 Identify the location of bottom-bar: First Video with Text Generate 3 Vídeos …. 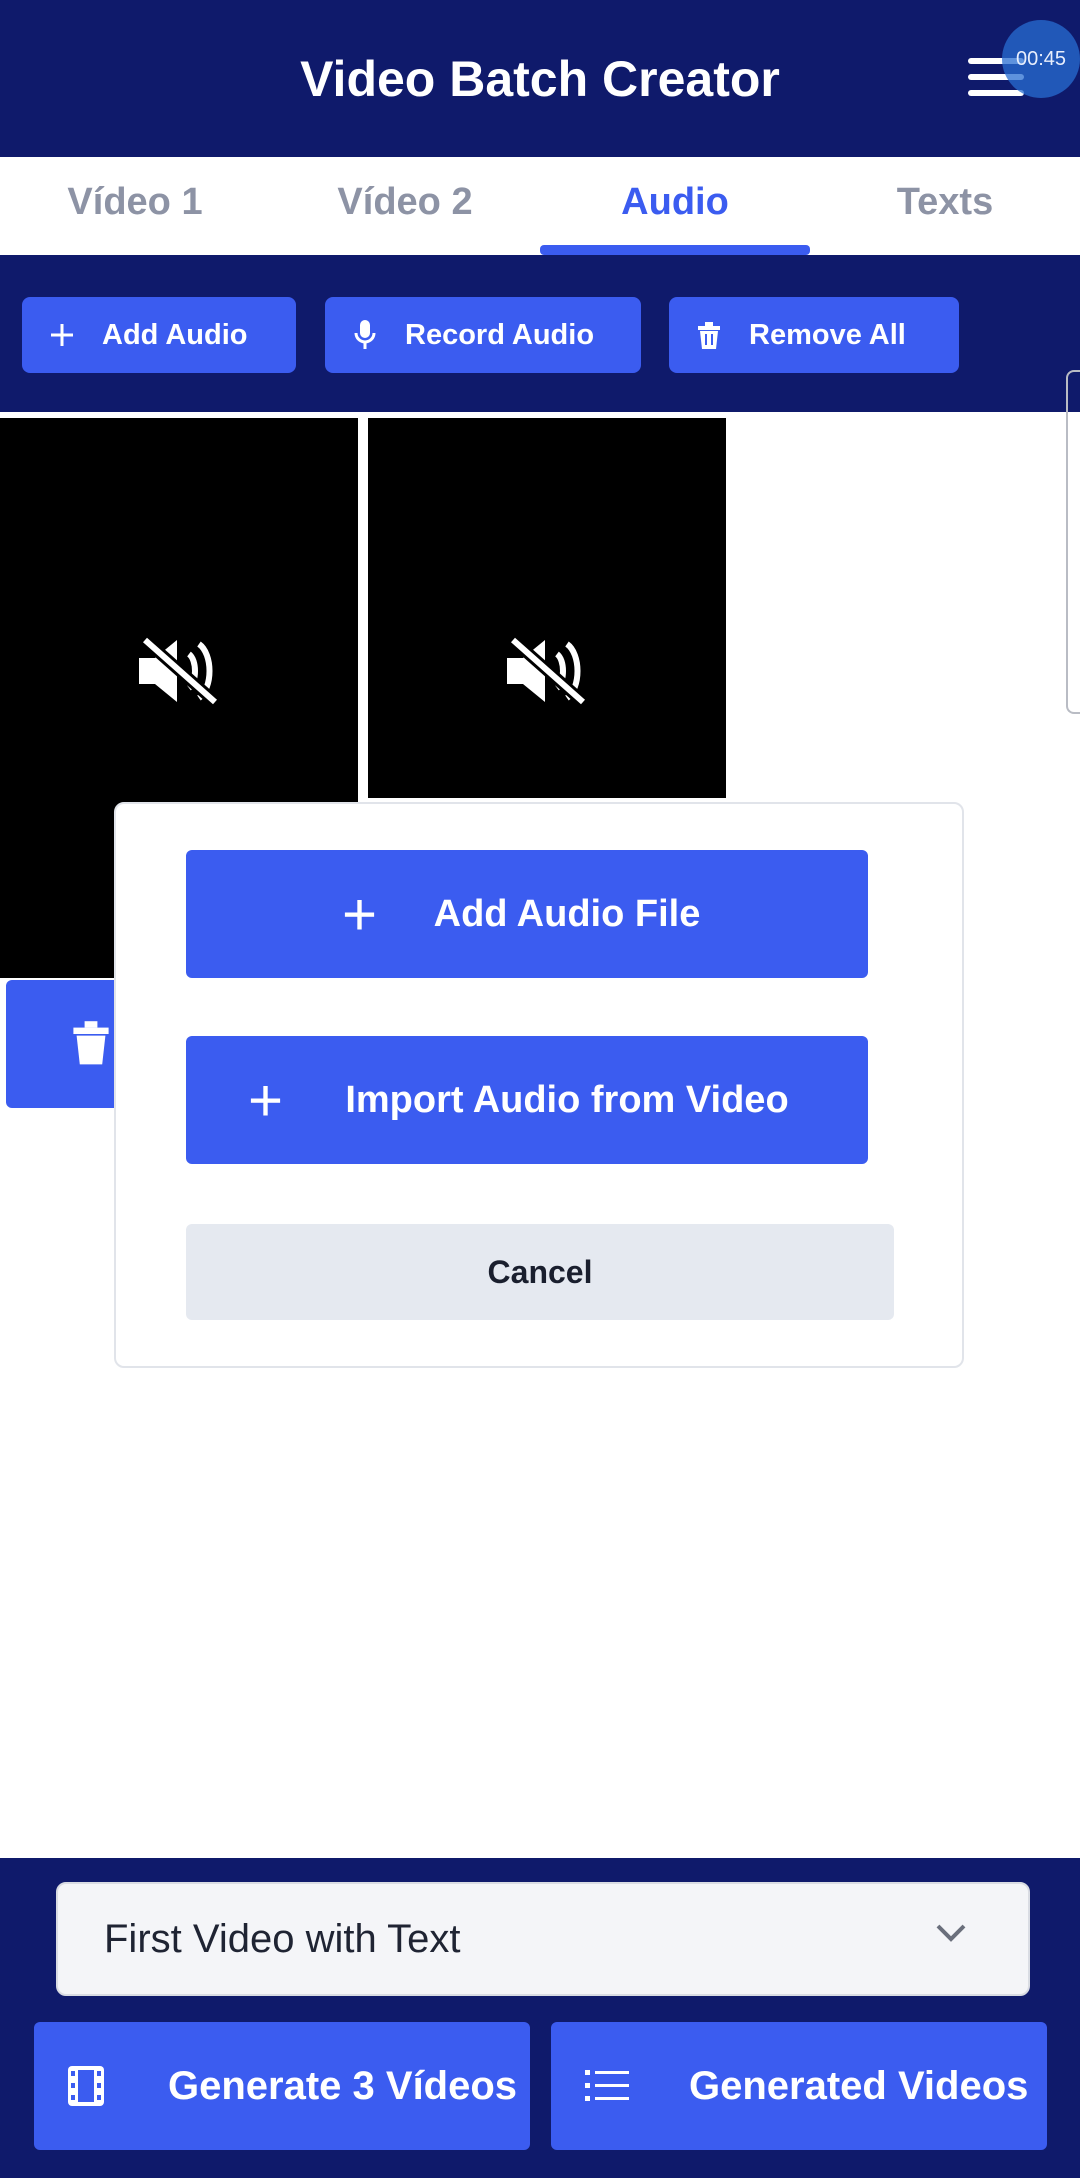
(540, 2018).